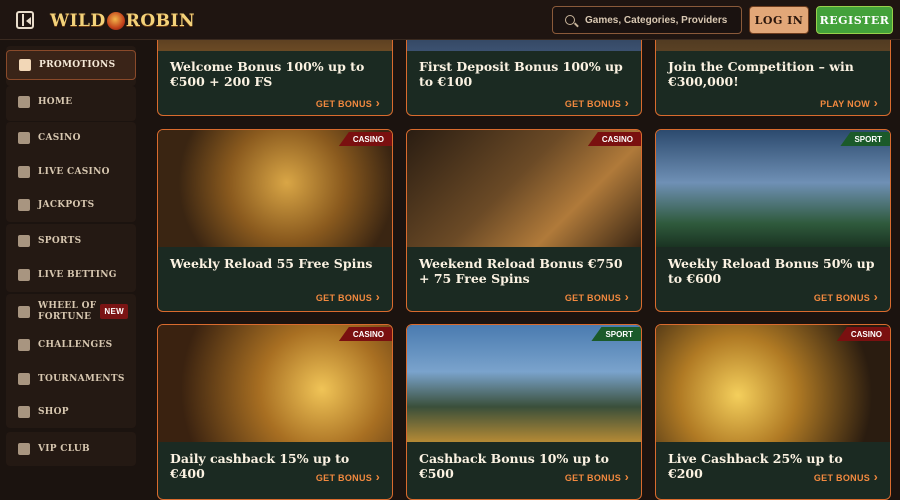 This screenshot has width=900, height=500. Describe the element at coordinates (771, 271) in the screenshot. I see `promo-title: Weekly Reload Bonus 50% up to €600` at that location.